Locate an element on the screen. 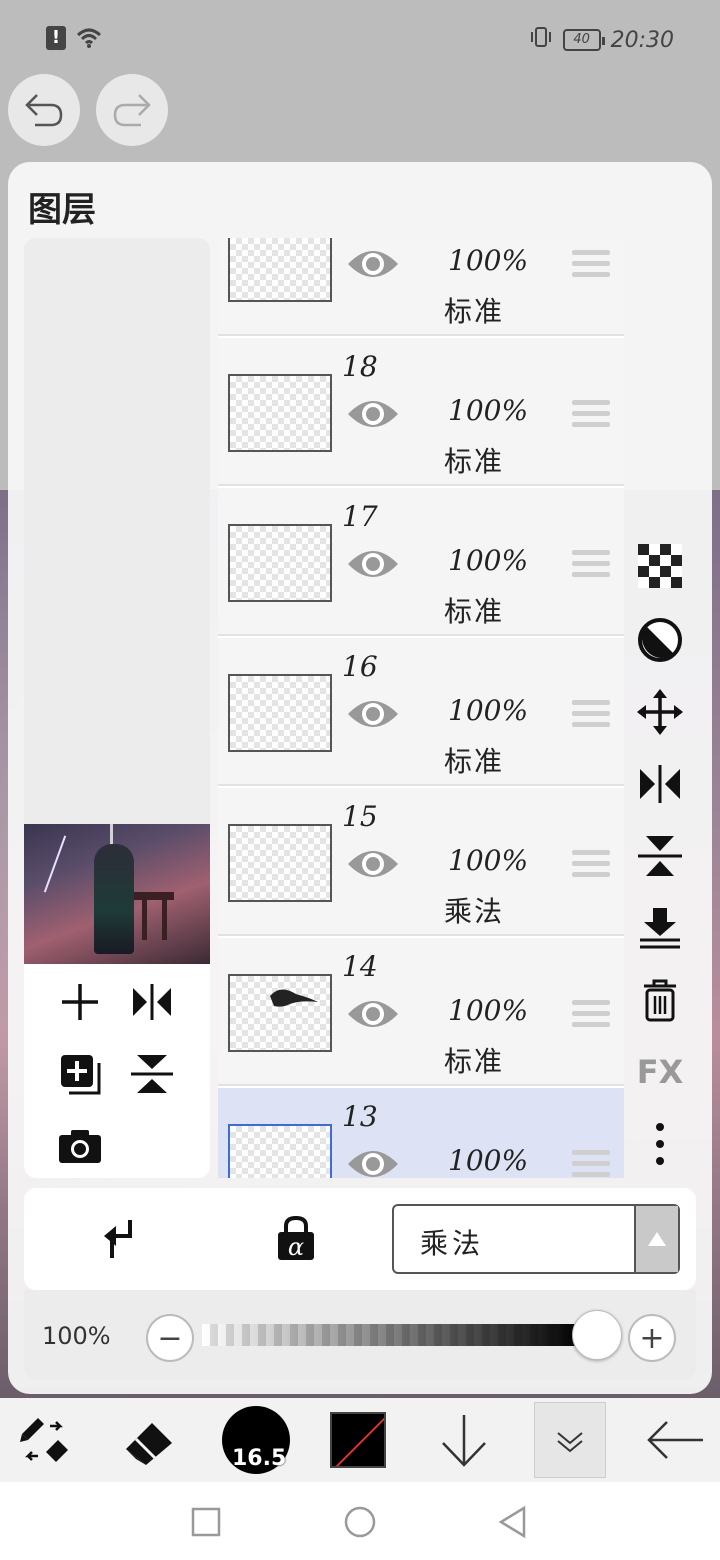  flip-layer-vertical-button is located at coordinates (660, 856).